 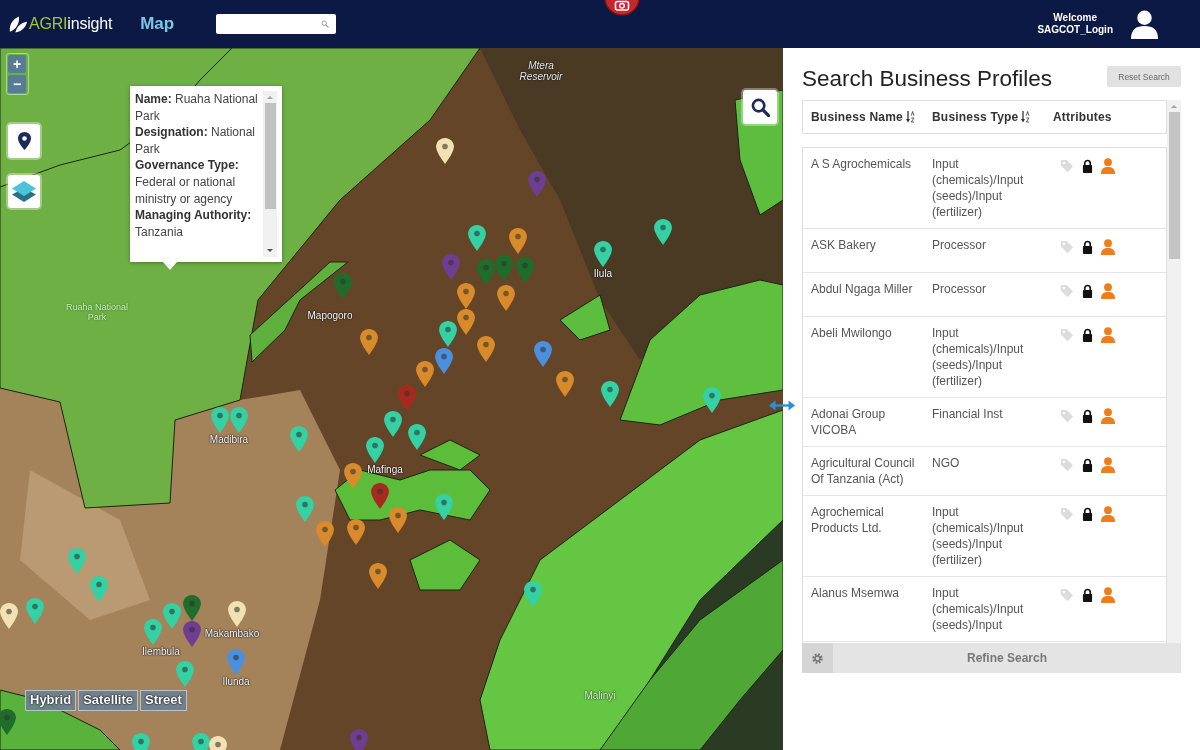 What do you see at coordinates (385, 469) in the screenshot?
I see `map-label: Mafinga` at bounding box center [385, 469].